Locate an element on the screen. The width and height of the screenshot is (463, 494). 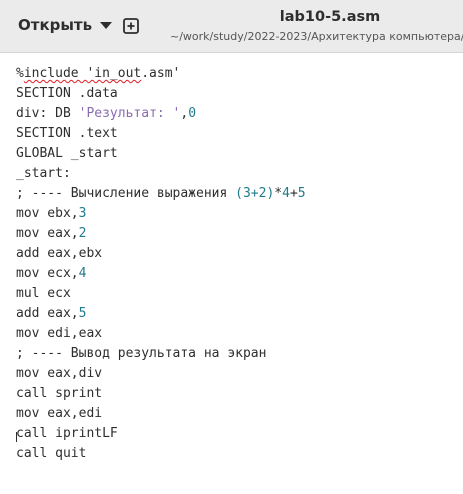
code-line: ; ---- Вычисление выражения (3+2)*4+5 is located at coordinates (161, 194).